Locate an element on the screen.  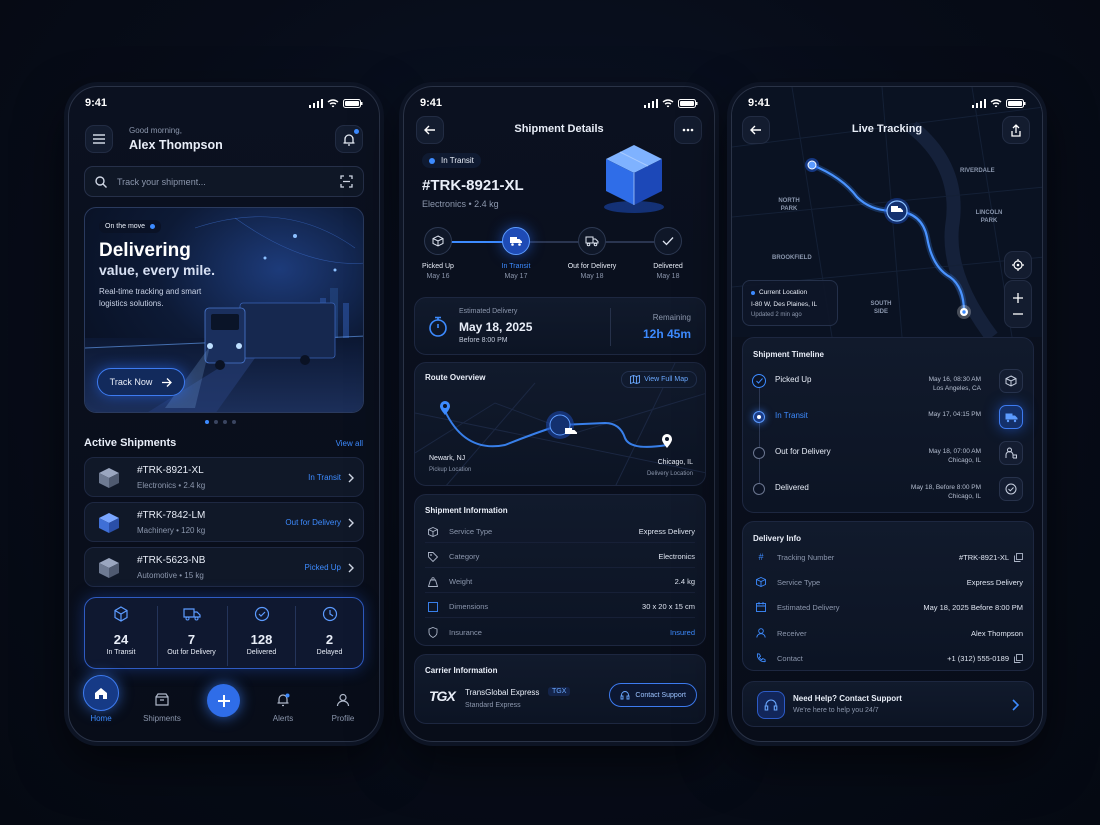
status-bar: 9:41 is located at coordinates (224, 103).